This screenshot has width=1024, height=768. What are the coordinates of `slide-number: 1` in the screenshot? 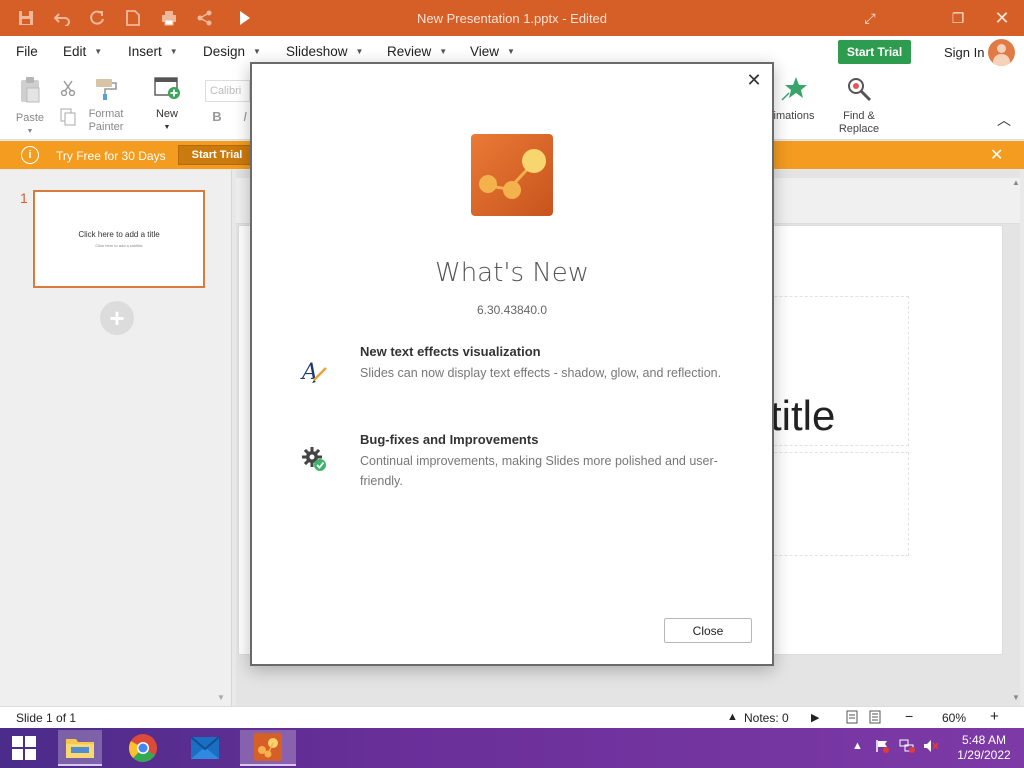 It's located at (24, 198).